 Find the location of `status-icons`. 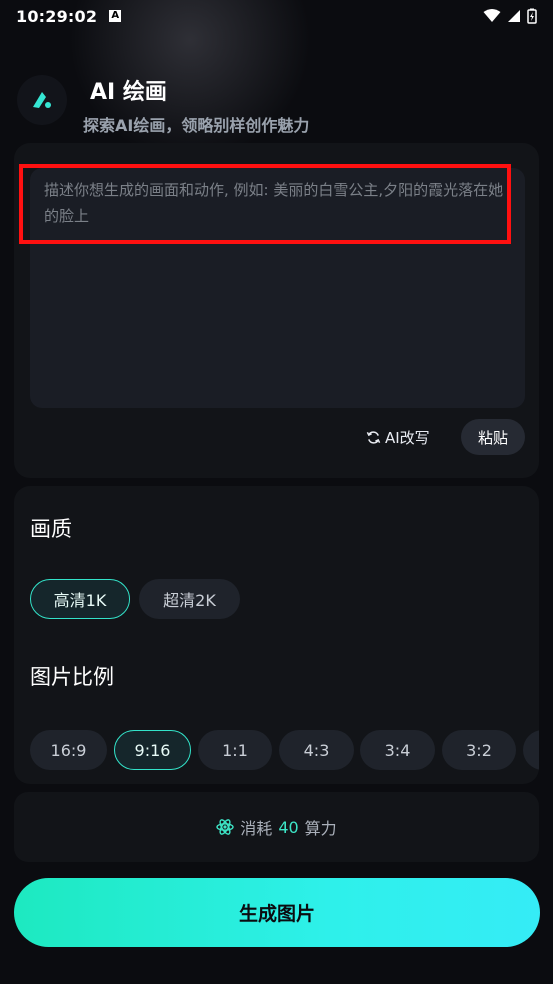

status-icons is located at coordinates (510, 16).